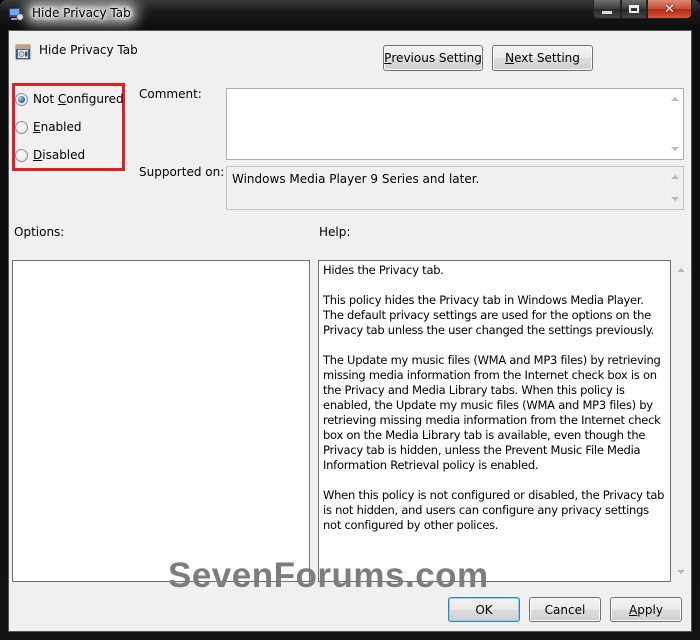 This screenshot has height=640, width=700. I want to click on button-label: ext Setting, so click(547, 58).